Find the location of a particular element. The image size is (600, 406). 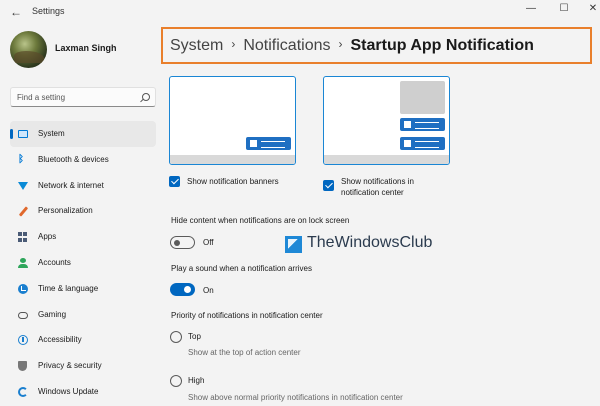

show-in-center-label-line1: Show notifications in is located at coordinates (377, 181).